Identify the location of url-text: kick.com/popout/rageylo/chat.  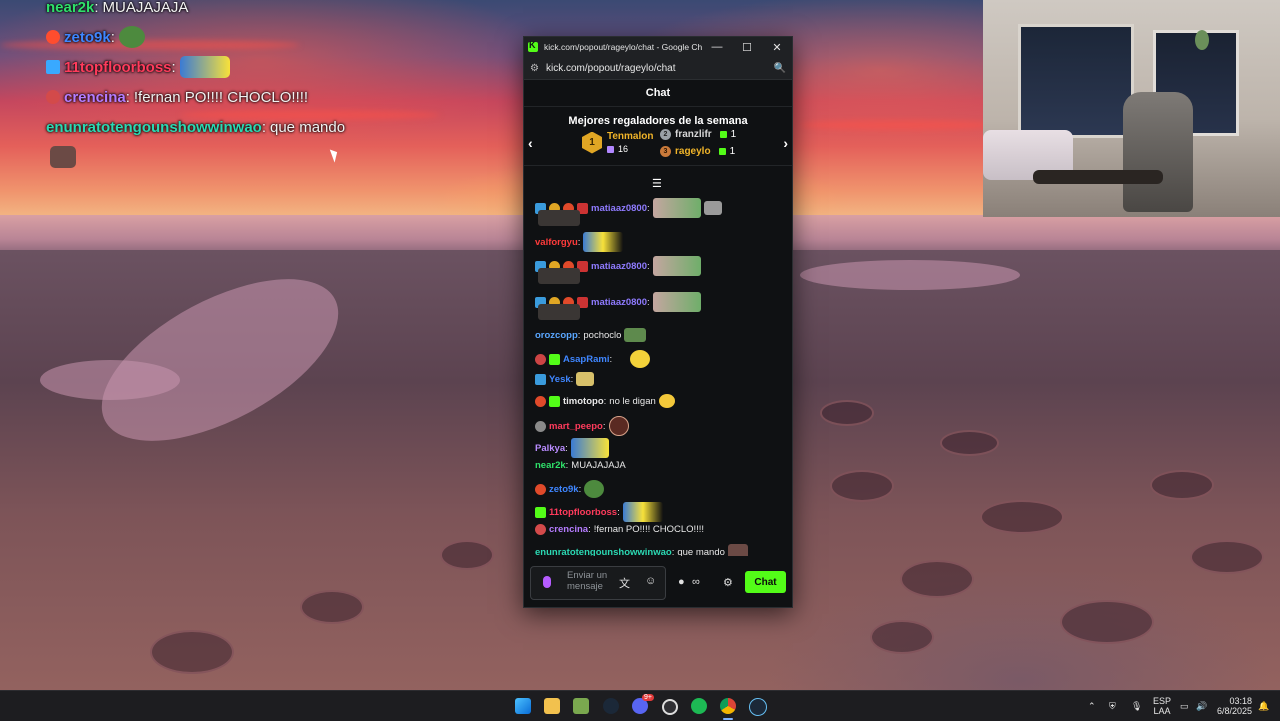
(658, 68).